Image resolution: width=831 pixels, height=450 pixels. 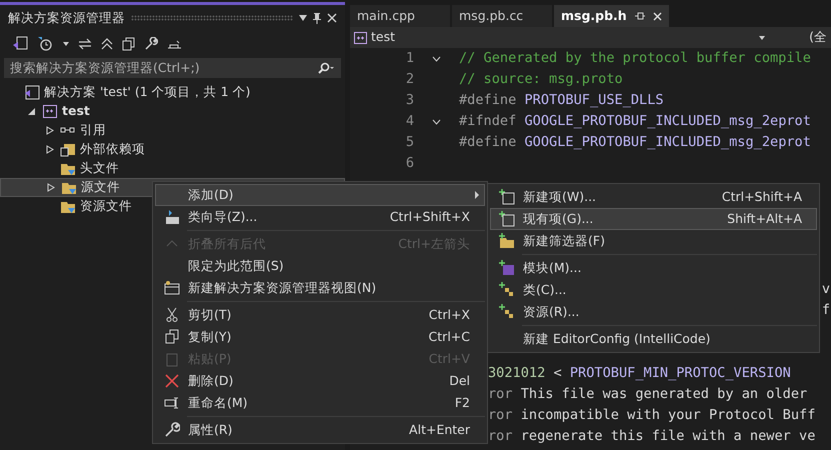 I want to click on code-line: #define PROTOBUF_USE_DLLS, so click(x=561, y=100).